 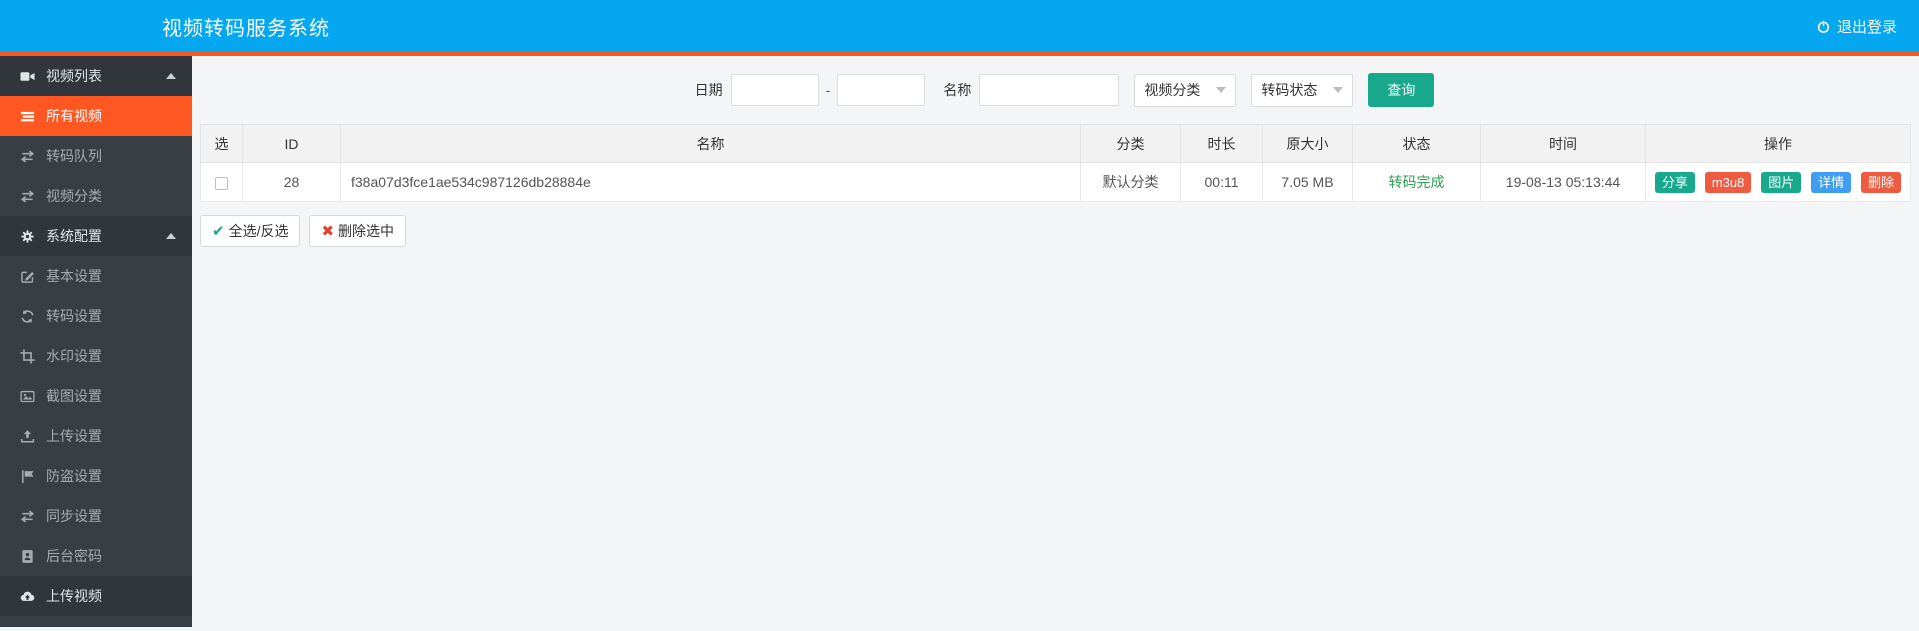 What do you see at coordinates (27, 435) in the screenshot?
I see `upload-icon` at bounding box center [27, 435].